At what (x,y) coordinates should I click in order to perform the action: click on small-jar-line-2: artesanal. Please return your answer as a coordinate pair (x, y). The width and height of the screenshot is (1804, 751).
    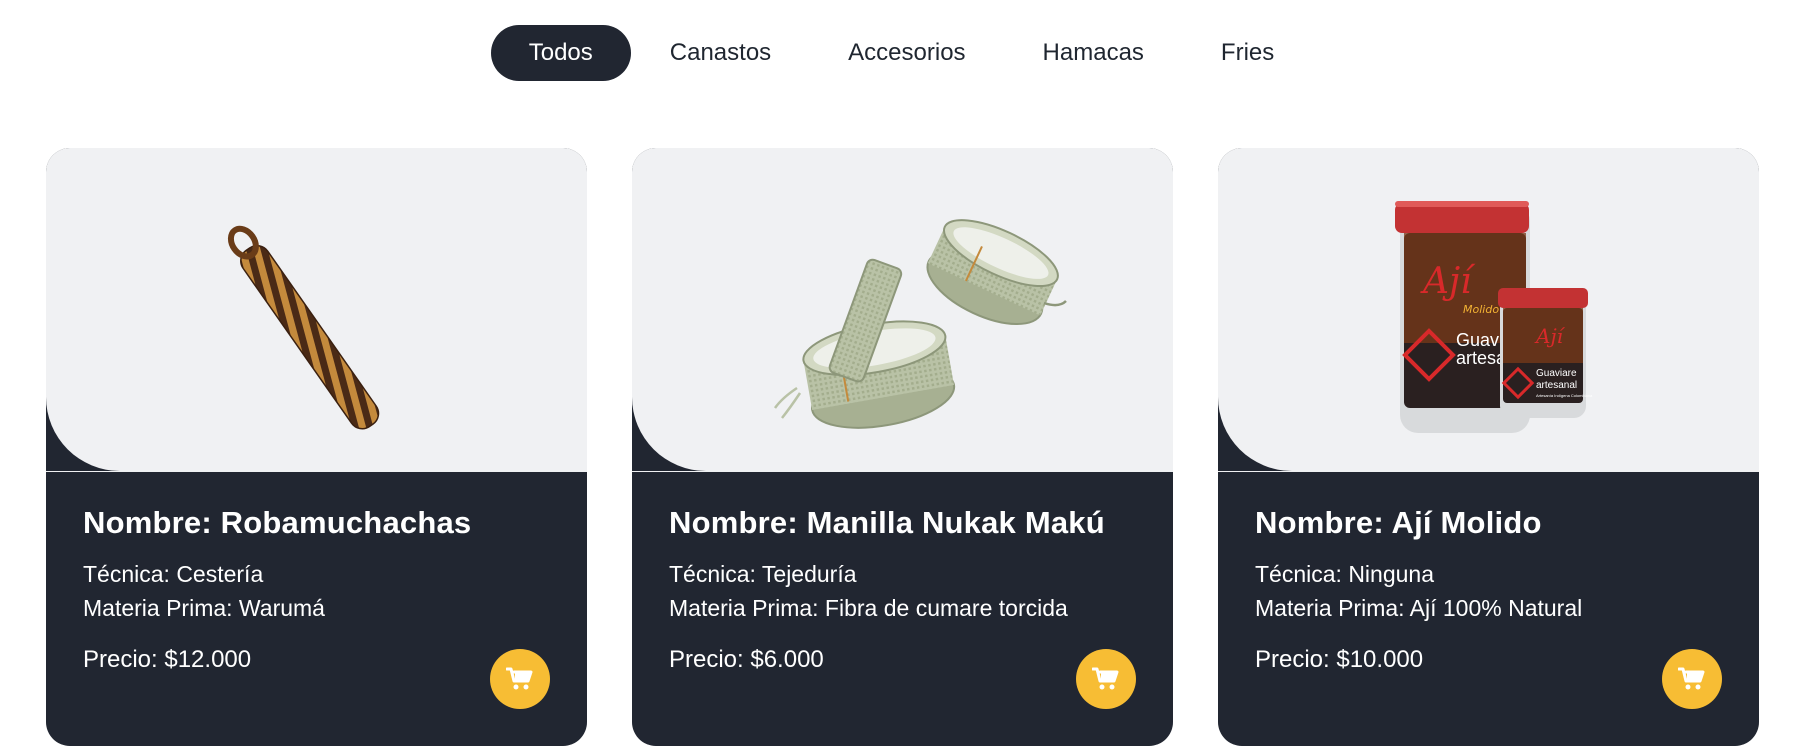
    Looking at the image, I should click on (1556, 385).